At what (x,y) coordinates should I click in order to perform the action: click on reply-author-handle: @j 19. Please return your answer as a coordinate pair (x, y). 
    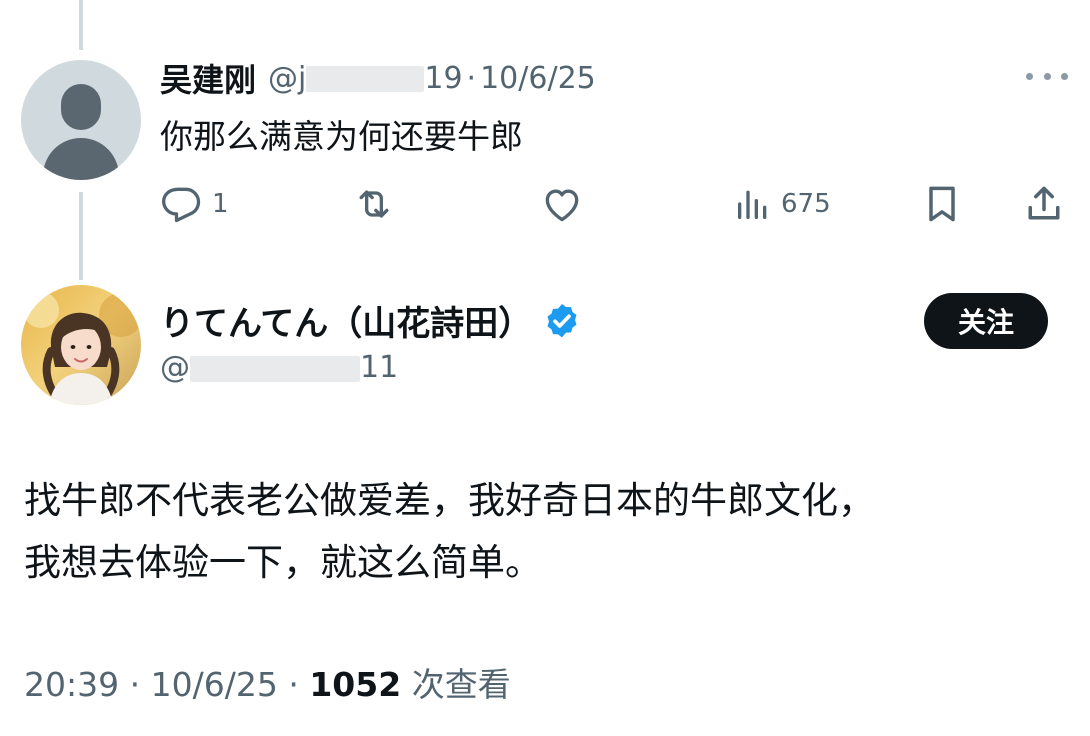
    Looking at the image, I should click on (365, 78).